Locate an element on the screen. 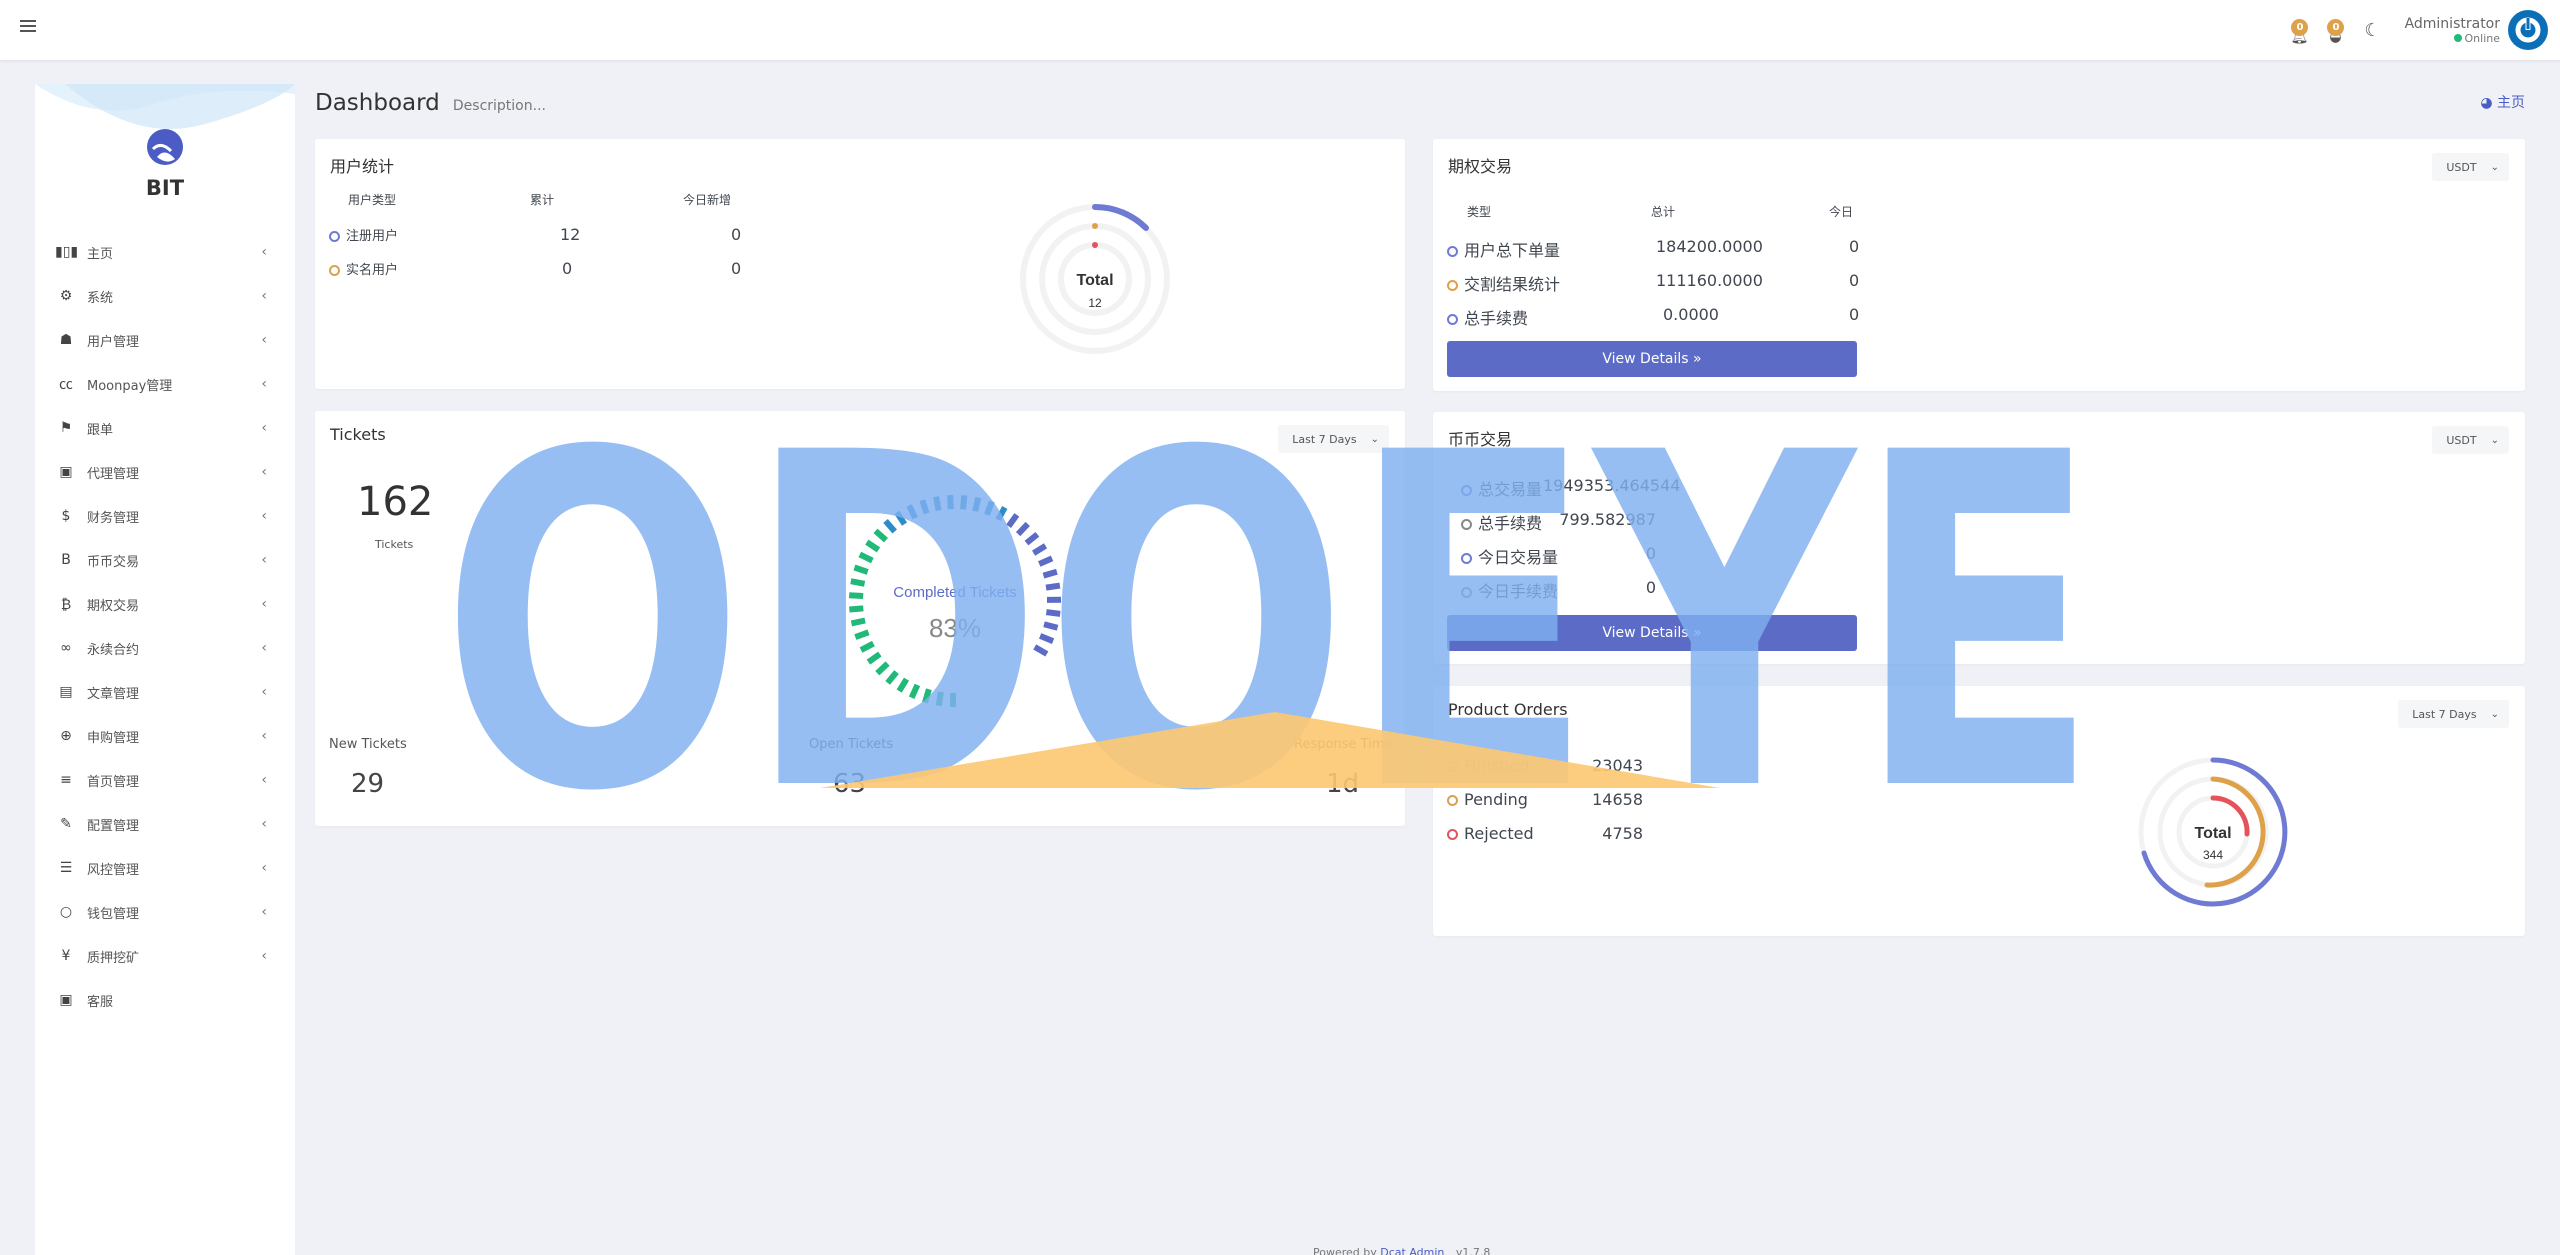 The image size is (2560, 1255). table-row: 交割结果统计 is located at coordinates (1503, 283).